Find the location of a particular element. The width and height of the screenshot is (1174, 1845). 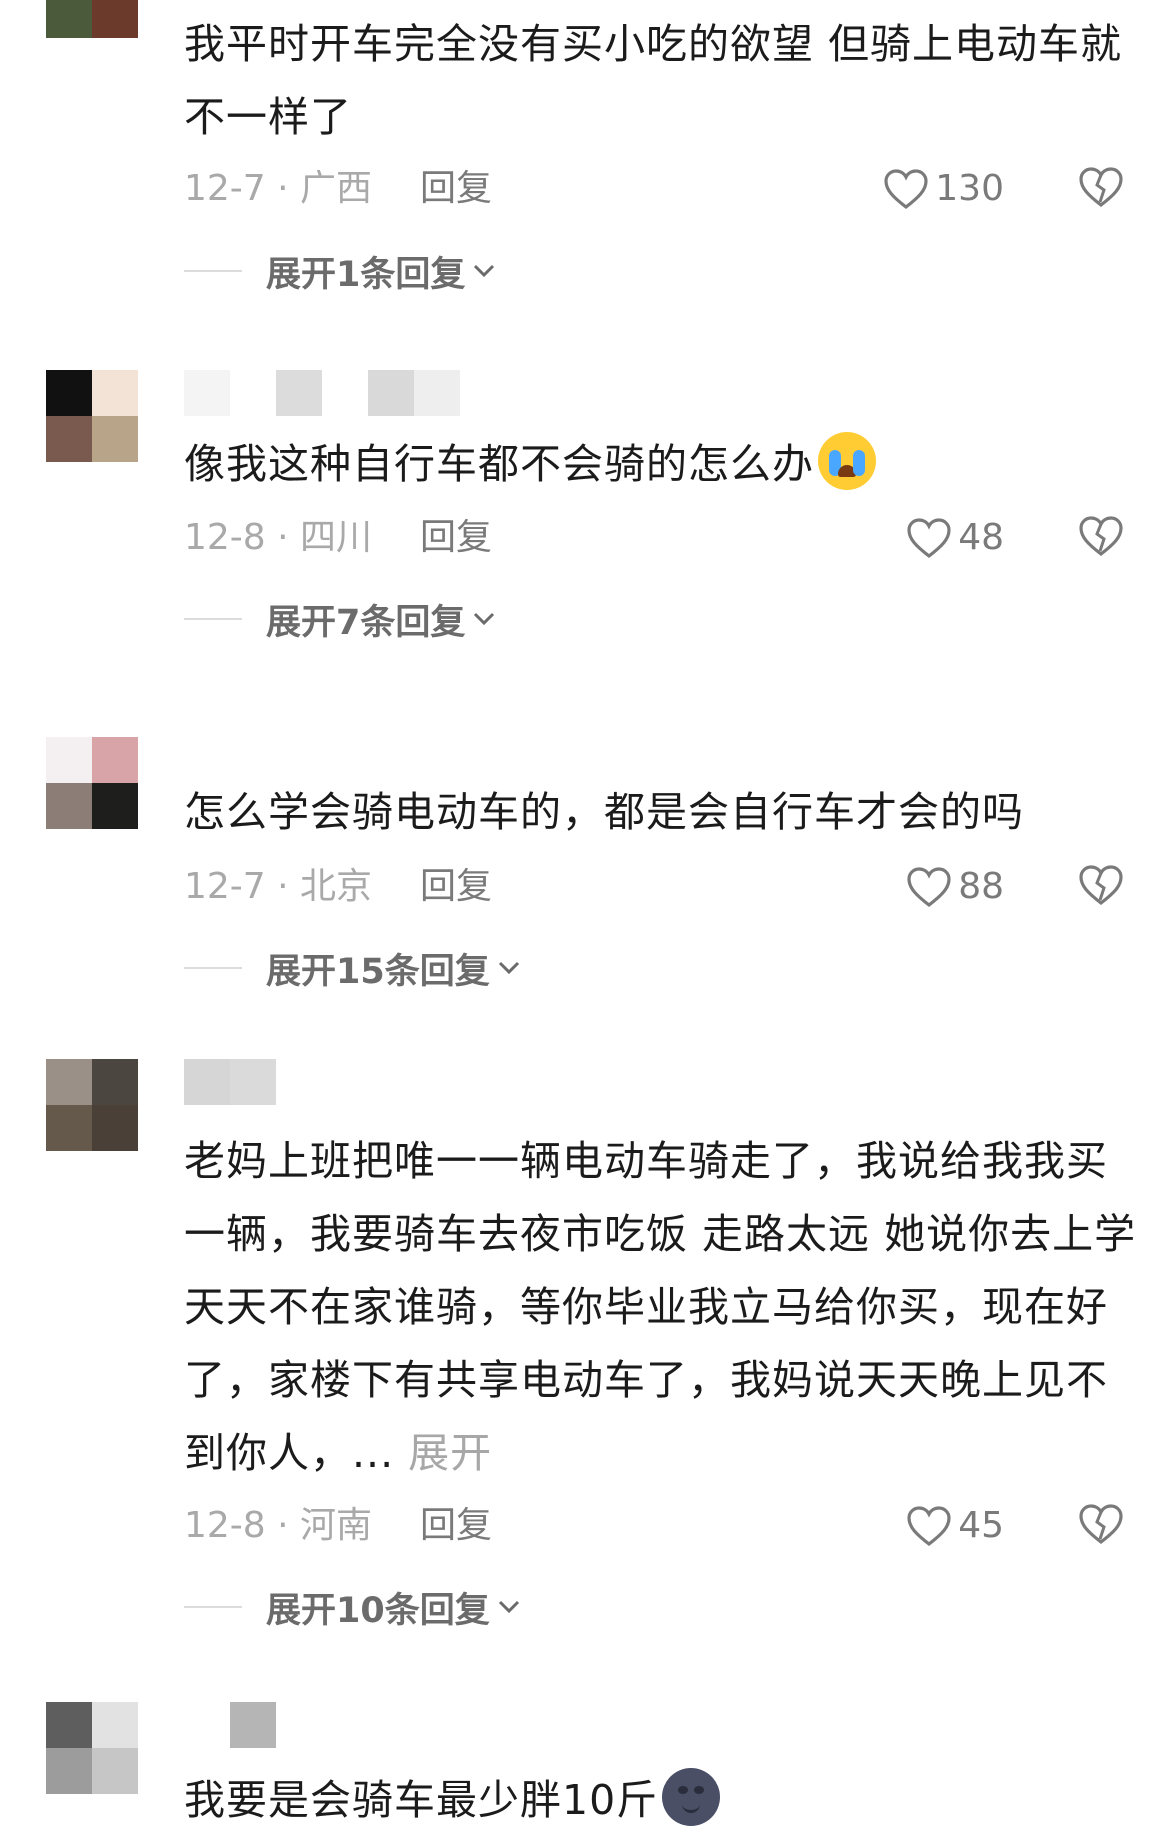

comment-date-location: 12-8 · 四川 is located at coordinates (278, 537).